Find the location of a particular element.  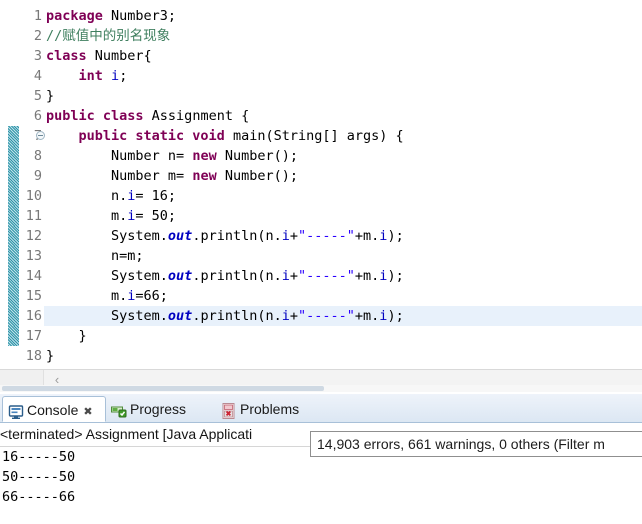

tab-problems: ✖ Problems is located at coordinates (266, 409).